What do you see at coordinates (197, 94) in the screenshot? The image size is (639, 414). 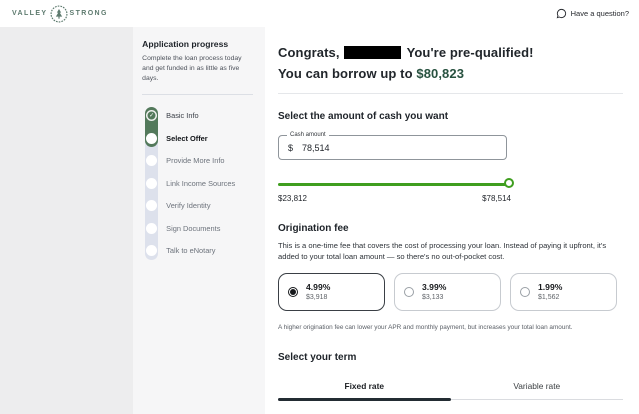 I see `sidebar-divider` at bounding box center [197, 94].